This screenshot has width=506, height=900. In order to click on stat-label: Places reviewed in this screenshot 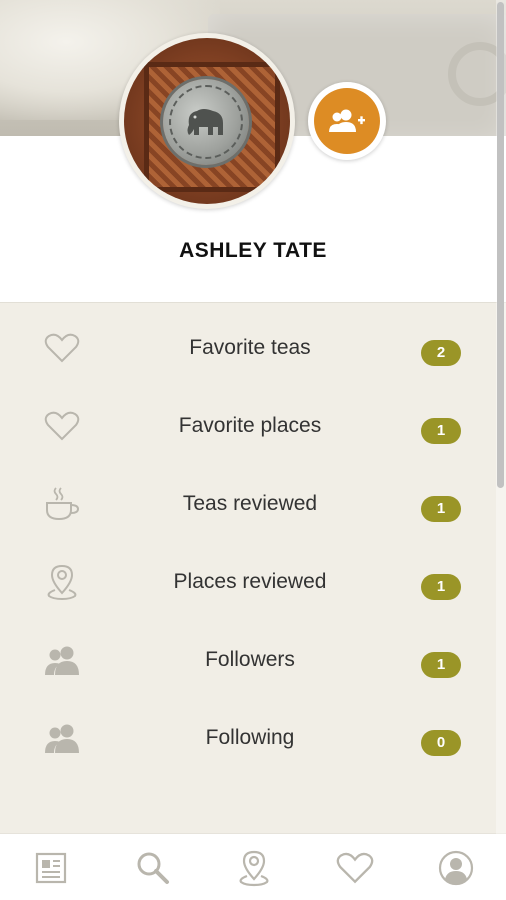, I will do `click(250, 581)`.